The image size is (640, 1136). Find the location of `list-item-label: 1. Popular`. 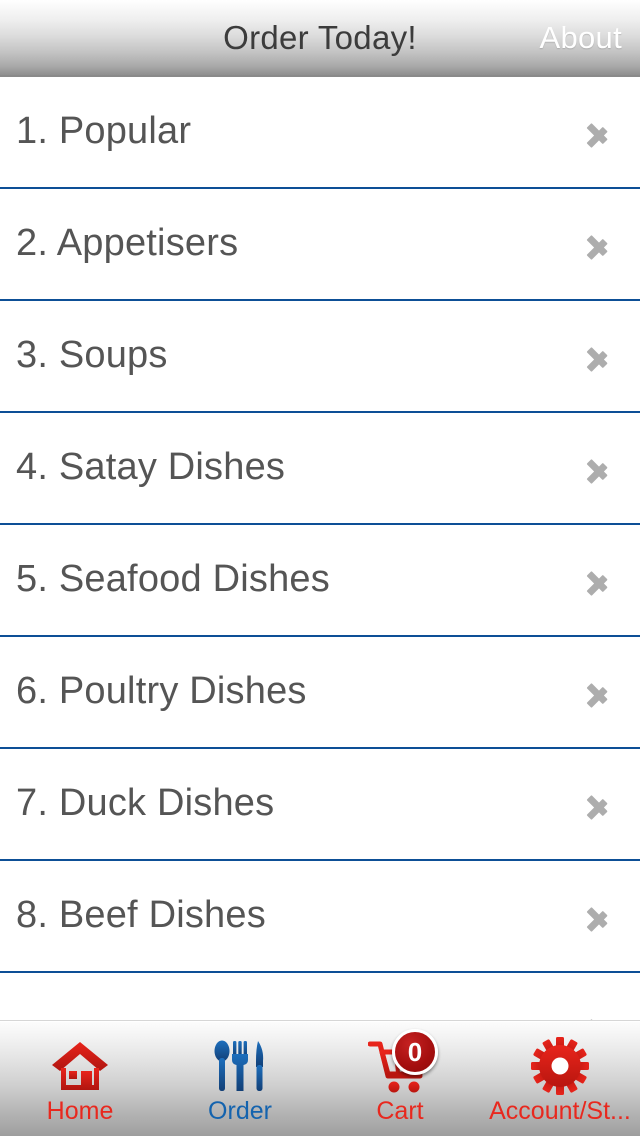

list-item-label: 1. Popular is located at coordinates (104, 132).